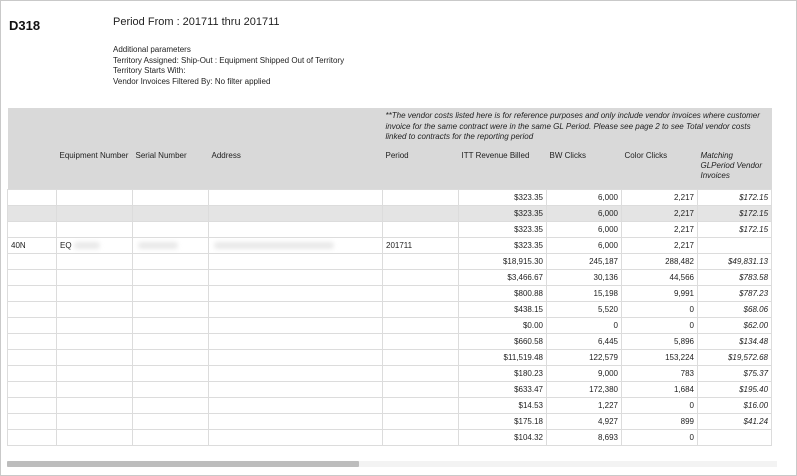 This screenshot has height=476, width=797. I want to click on bw-clicks-cell: 245,187, so click(584, 261).